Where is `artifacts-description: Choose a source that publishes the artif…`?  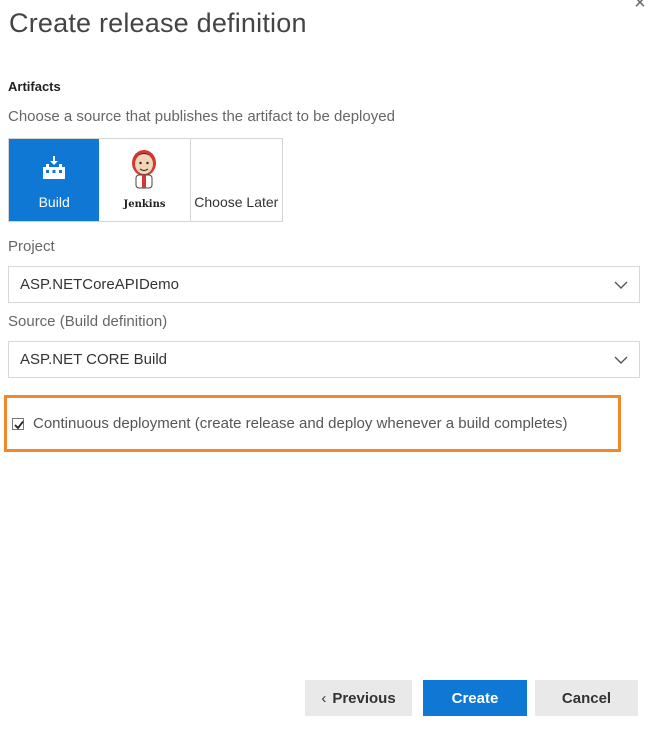 artifacts-description: Choose a source that publishes the artif… is located at coordinates (201, 116).